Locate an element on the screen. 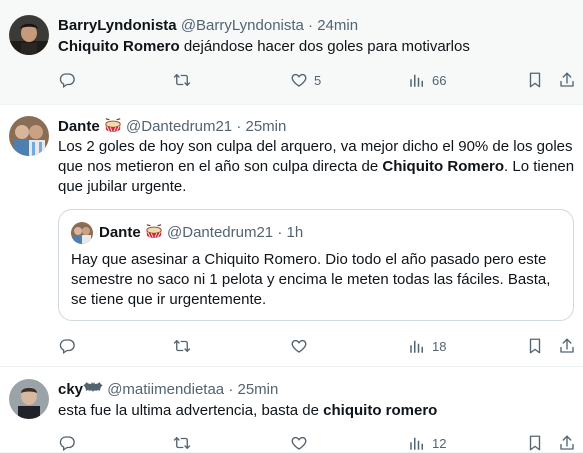 The height and width of the screenshot is (453, 583). quote-display-name: Dante is located at coordinates (120, 232).